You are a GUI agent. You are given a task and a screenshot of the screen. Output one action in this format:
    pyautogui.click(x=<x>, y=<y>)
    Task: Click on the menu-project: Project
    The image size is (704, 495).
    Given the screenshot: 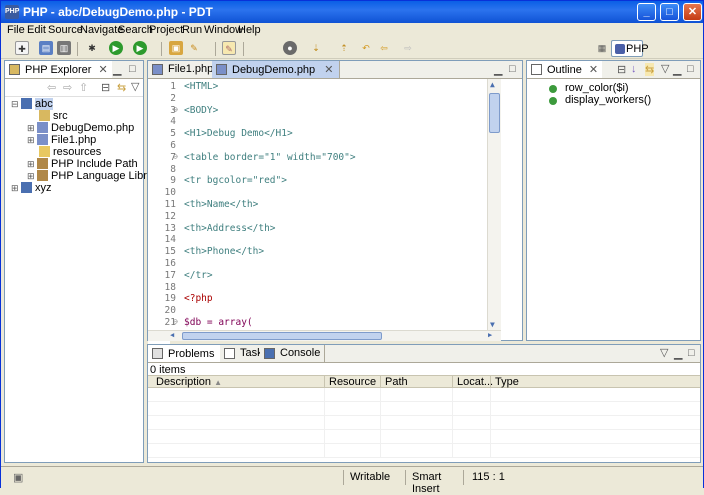 What is the action you would take?
    pyautogui.click(x=166, y=30)
    